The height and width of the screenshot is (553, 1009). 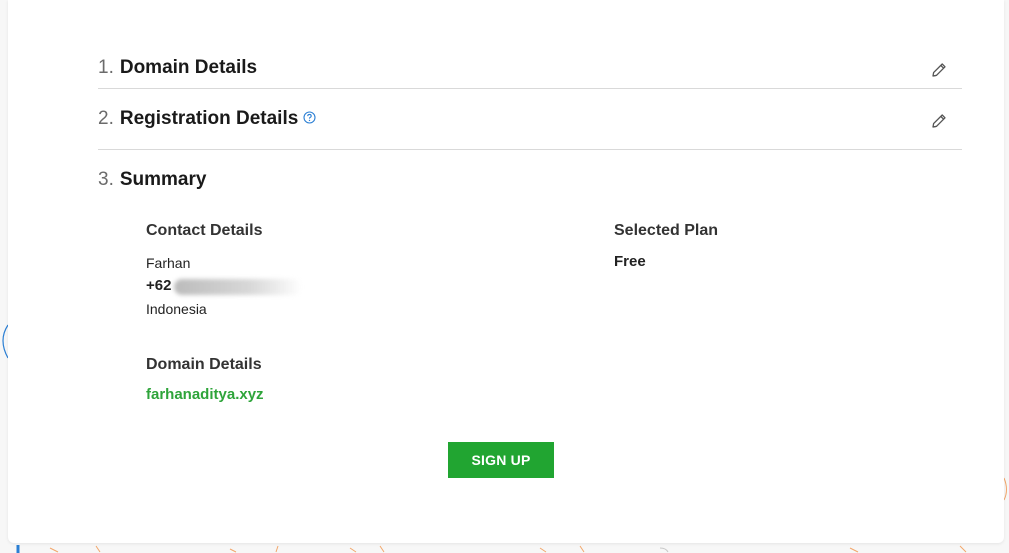 I want to click on step-title: 1. Domain Details, so click(x=177, y=68).